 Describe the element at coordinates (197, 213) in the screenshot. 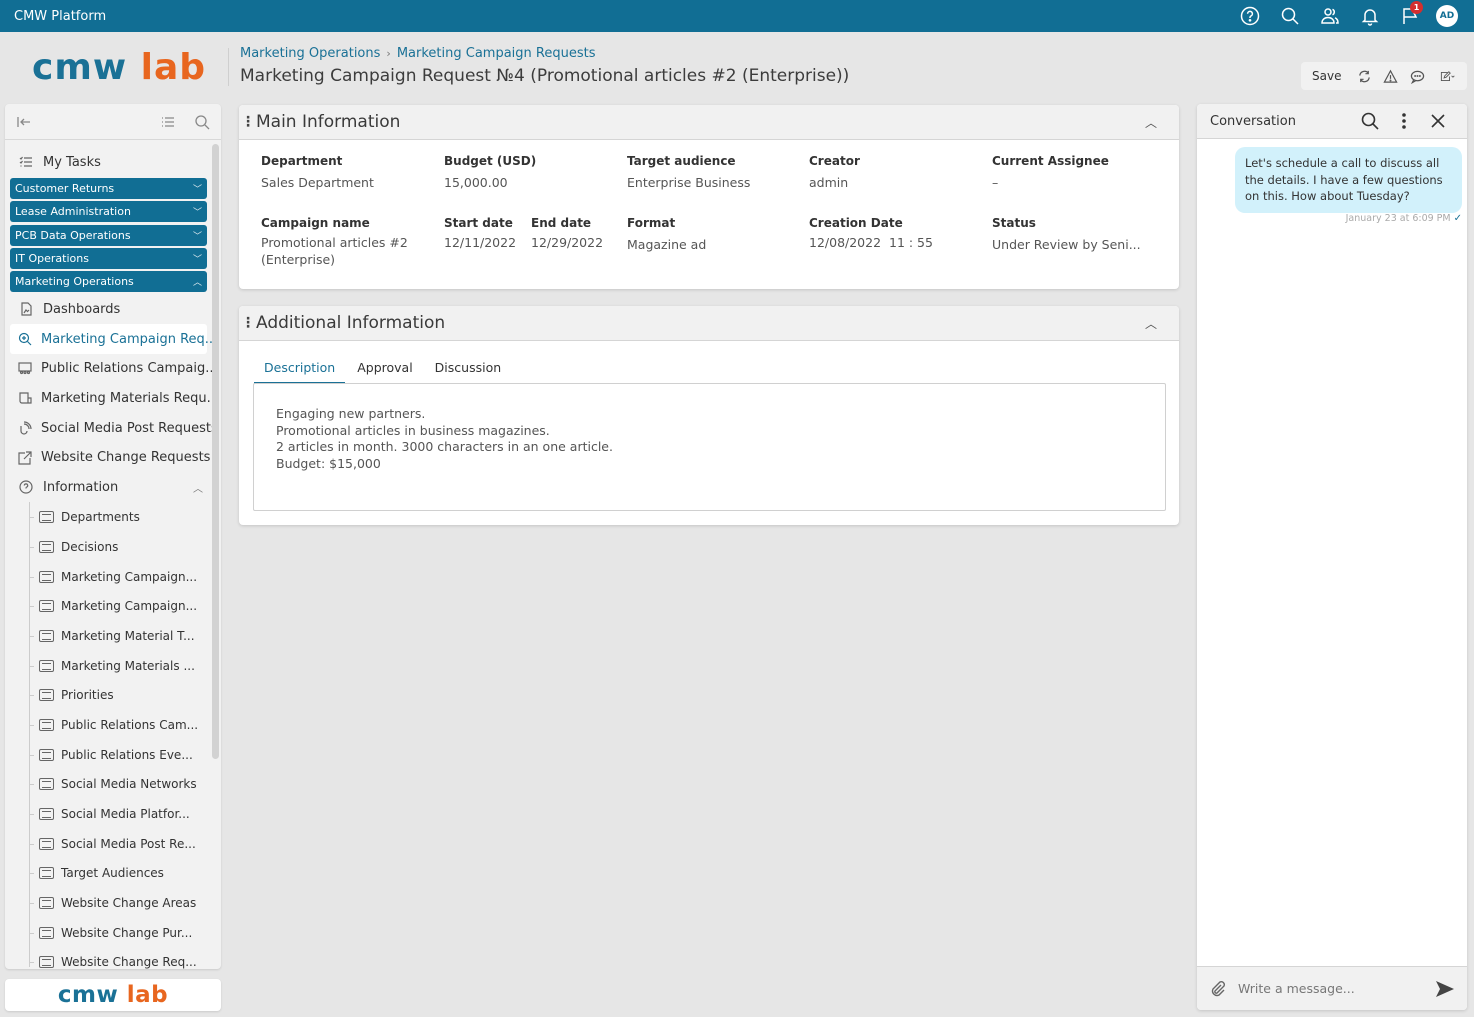

I see `chevron-down-icon: ﹀` at that location.